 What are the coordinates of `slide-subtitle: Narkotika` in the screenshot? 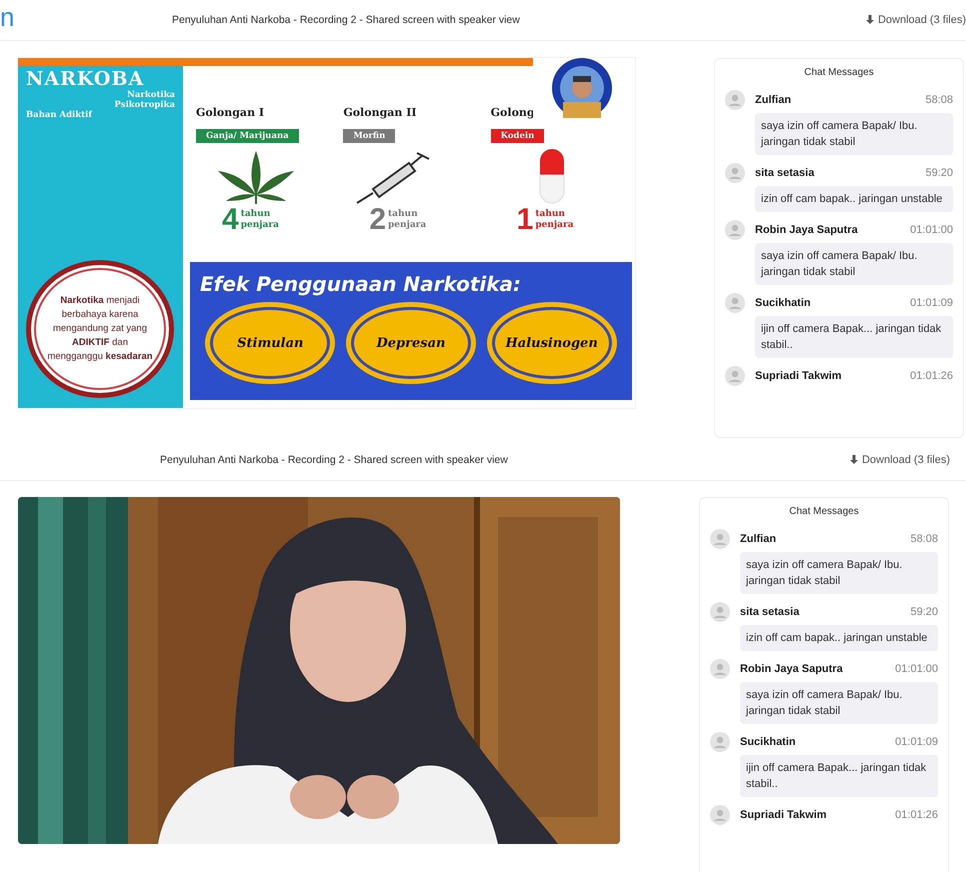 It's located at (150, 95).